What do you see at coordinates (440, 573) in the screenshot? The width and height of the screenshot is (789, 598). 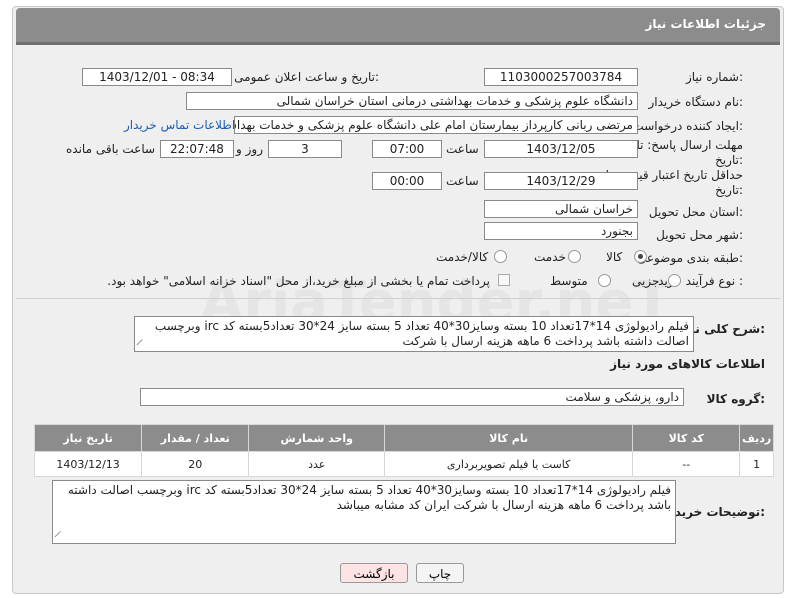 I see `print-button: چاپ` at bounding box center [440, 573].